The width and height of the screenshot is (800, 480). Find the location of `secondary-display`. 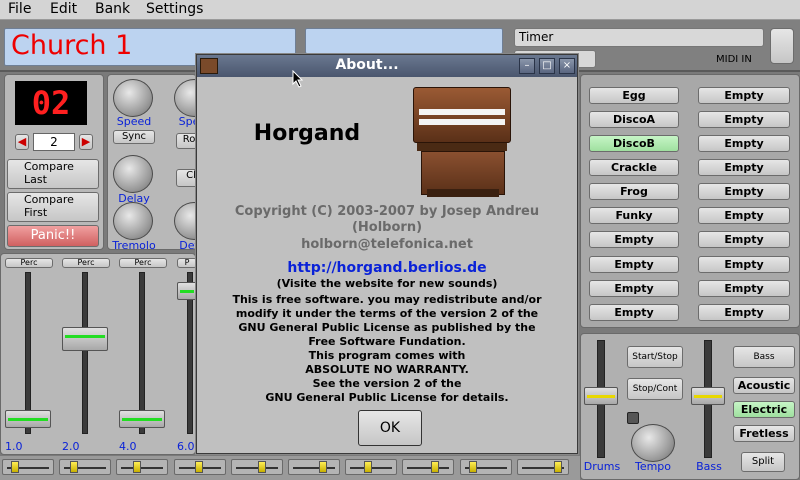

secondary-display is located at coordinates (404, 41).